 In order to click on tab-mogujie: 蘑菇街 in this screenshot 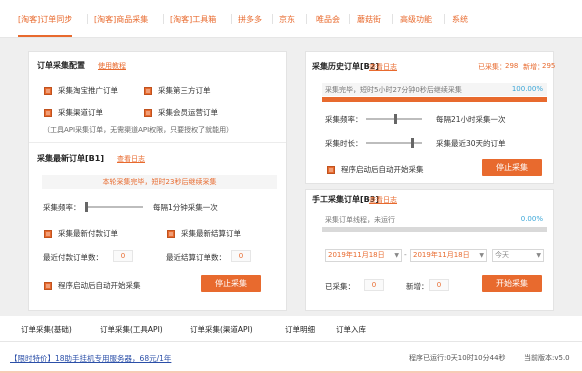, I will do `click(369, 19)`.